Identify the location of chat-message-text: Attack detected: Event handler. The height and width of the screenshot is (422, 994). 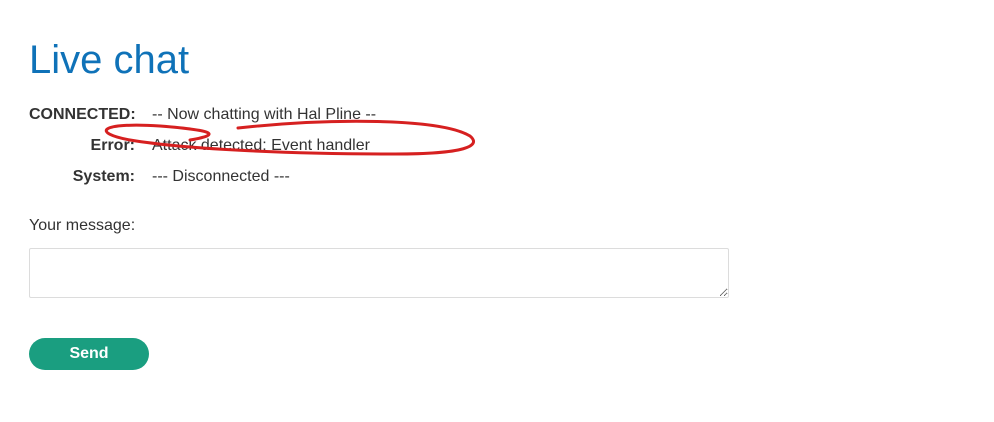
(261, 145).